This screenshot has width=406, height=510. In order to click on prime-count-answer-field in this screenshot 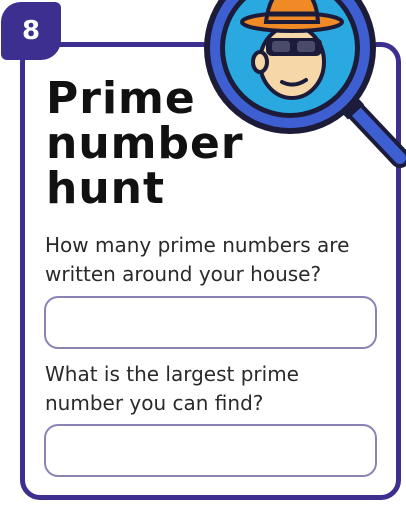, I will do `click(210, 322)`.